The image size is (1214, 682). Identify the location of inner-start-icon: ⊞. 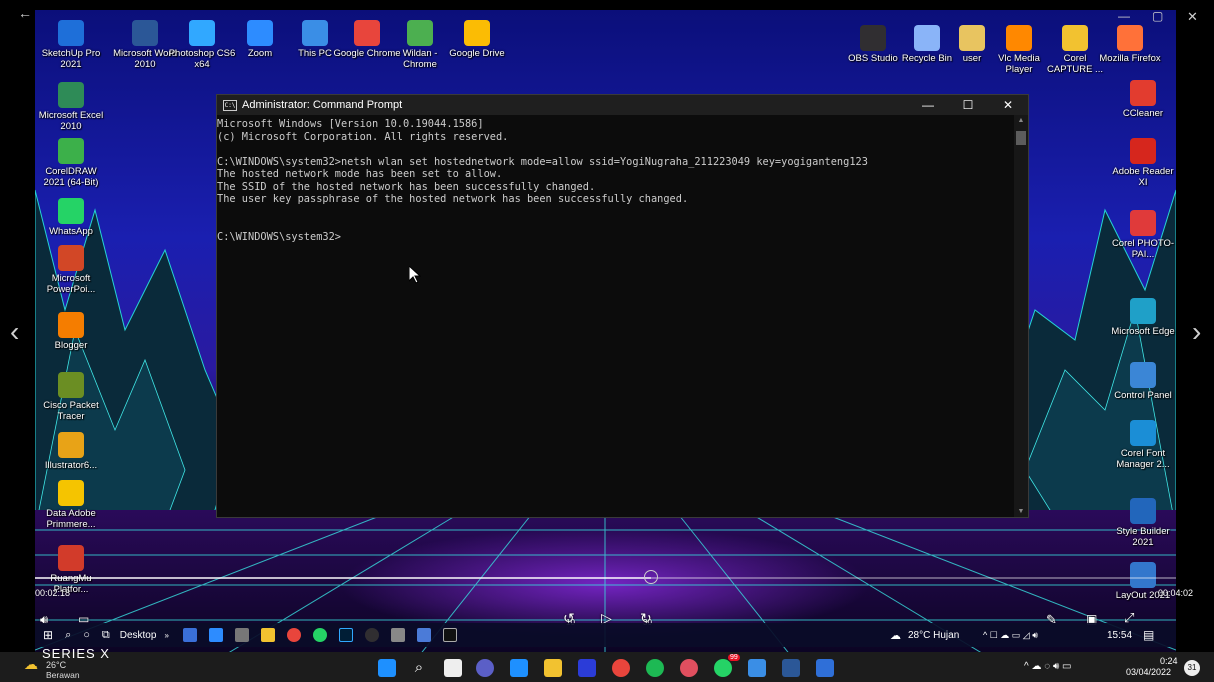
(48, 635).